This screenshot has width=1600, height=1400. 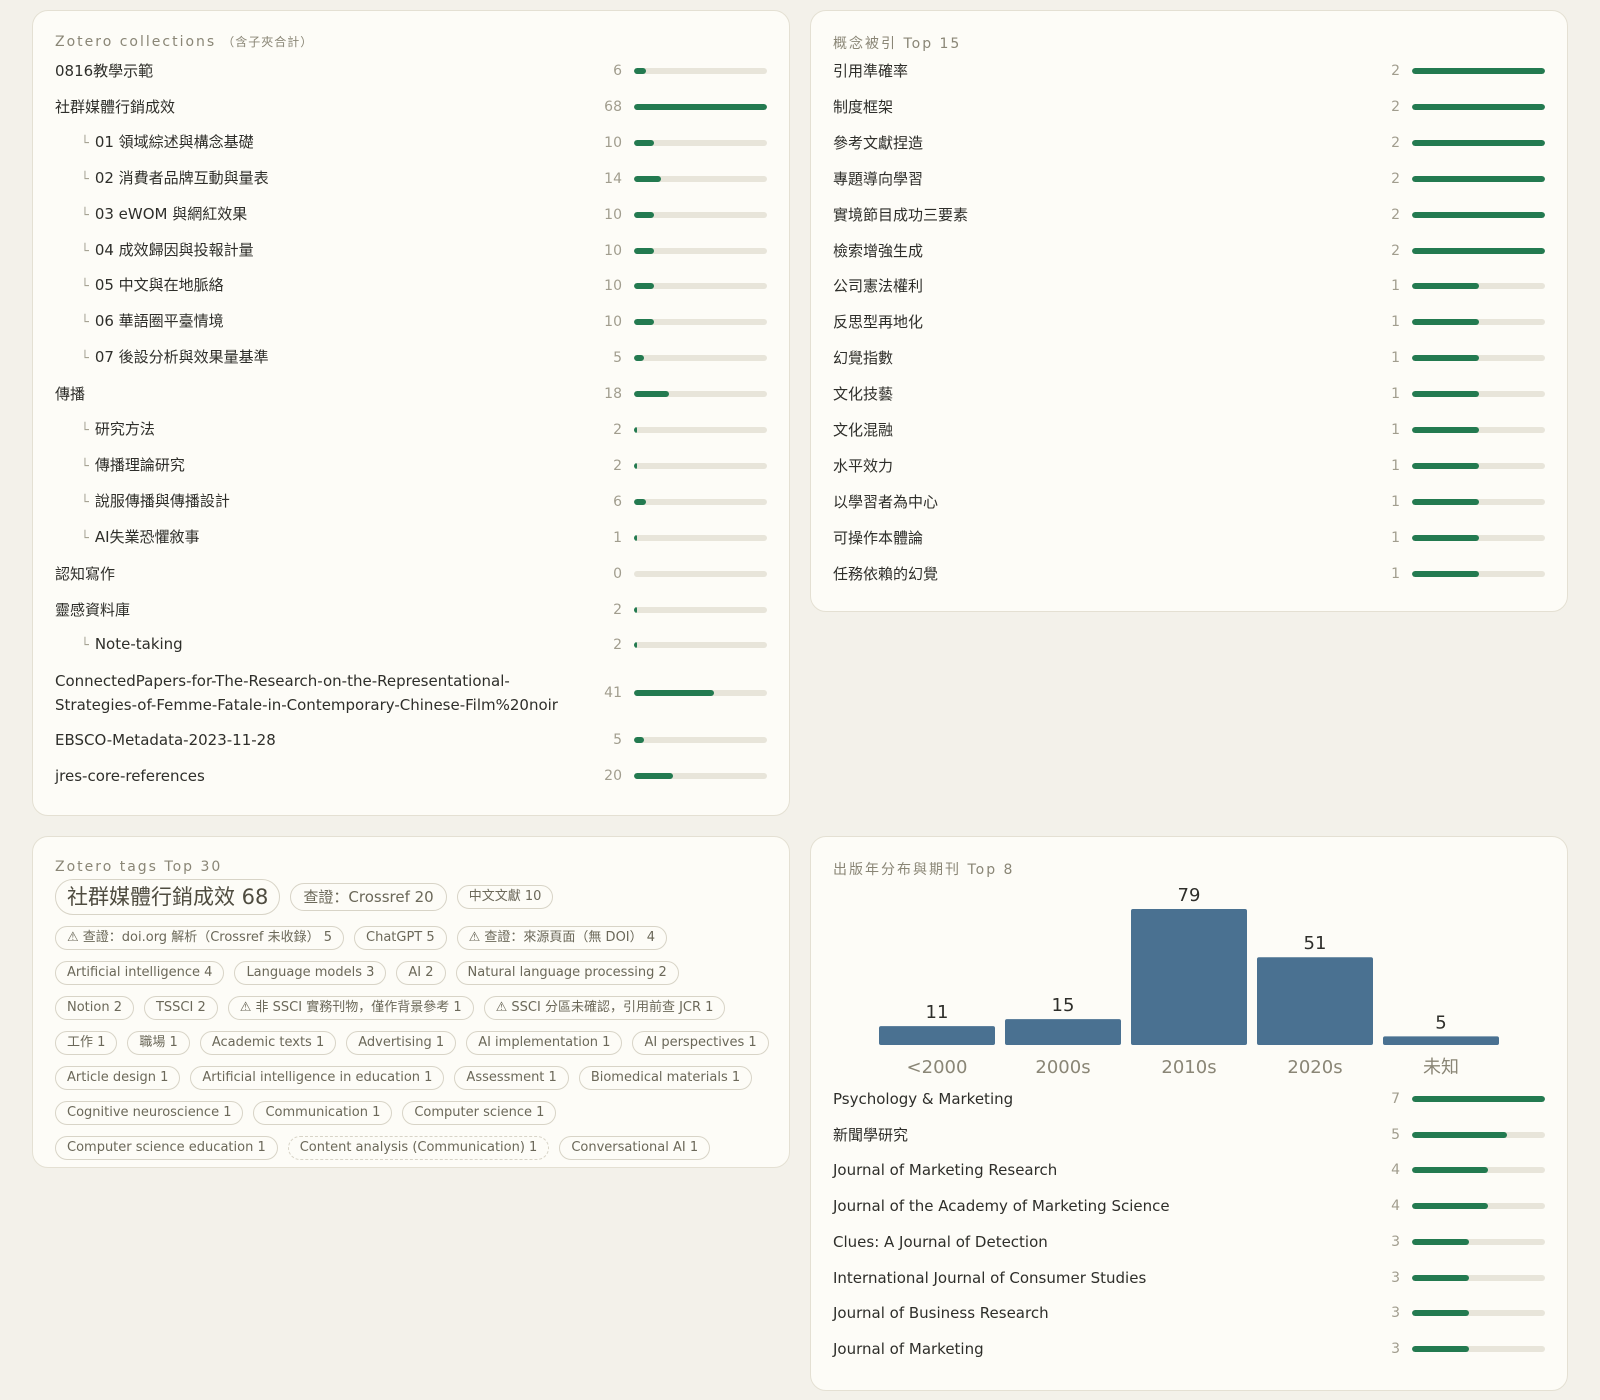 I want to click on tag-chip: 查證：Crossref 20, so click(x=368, y=897).